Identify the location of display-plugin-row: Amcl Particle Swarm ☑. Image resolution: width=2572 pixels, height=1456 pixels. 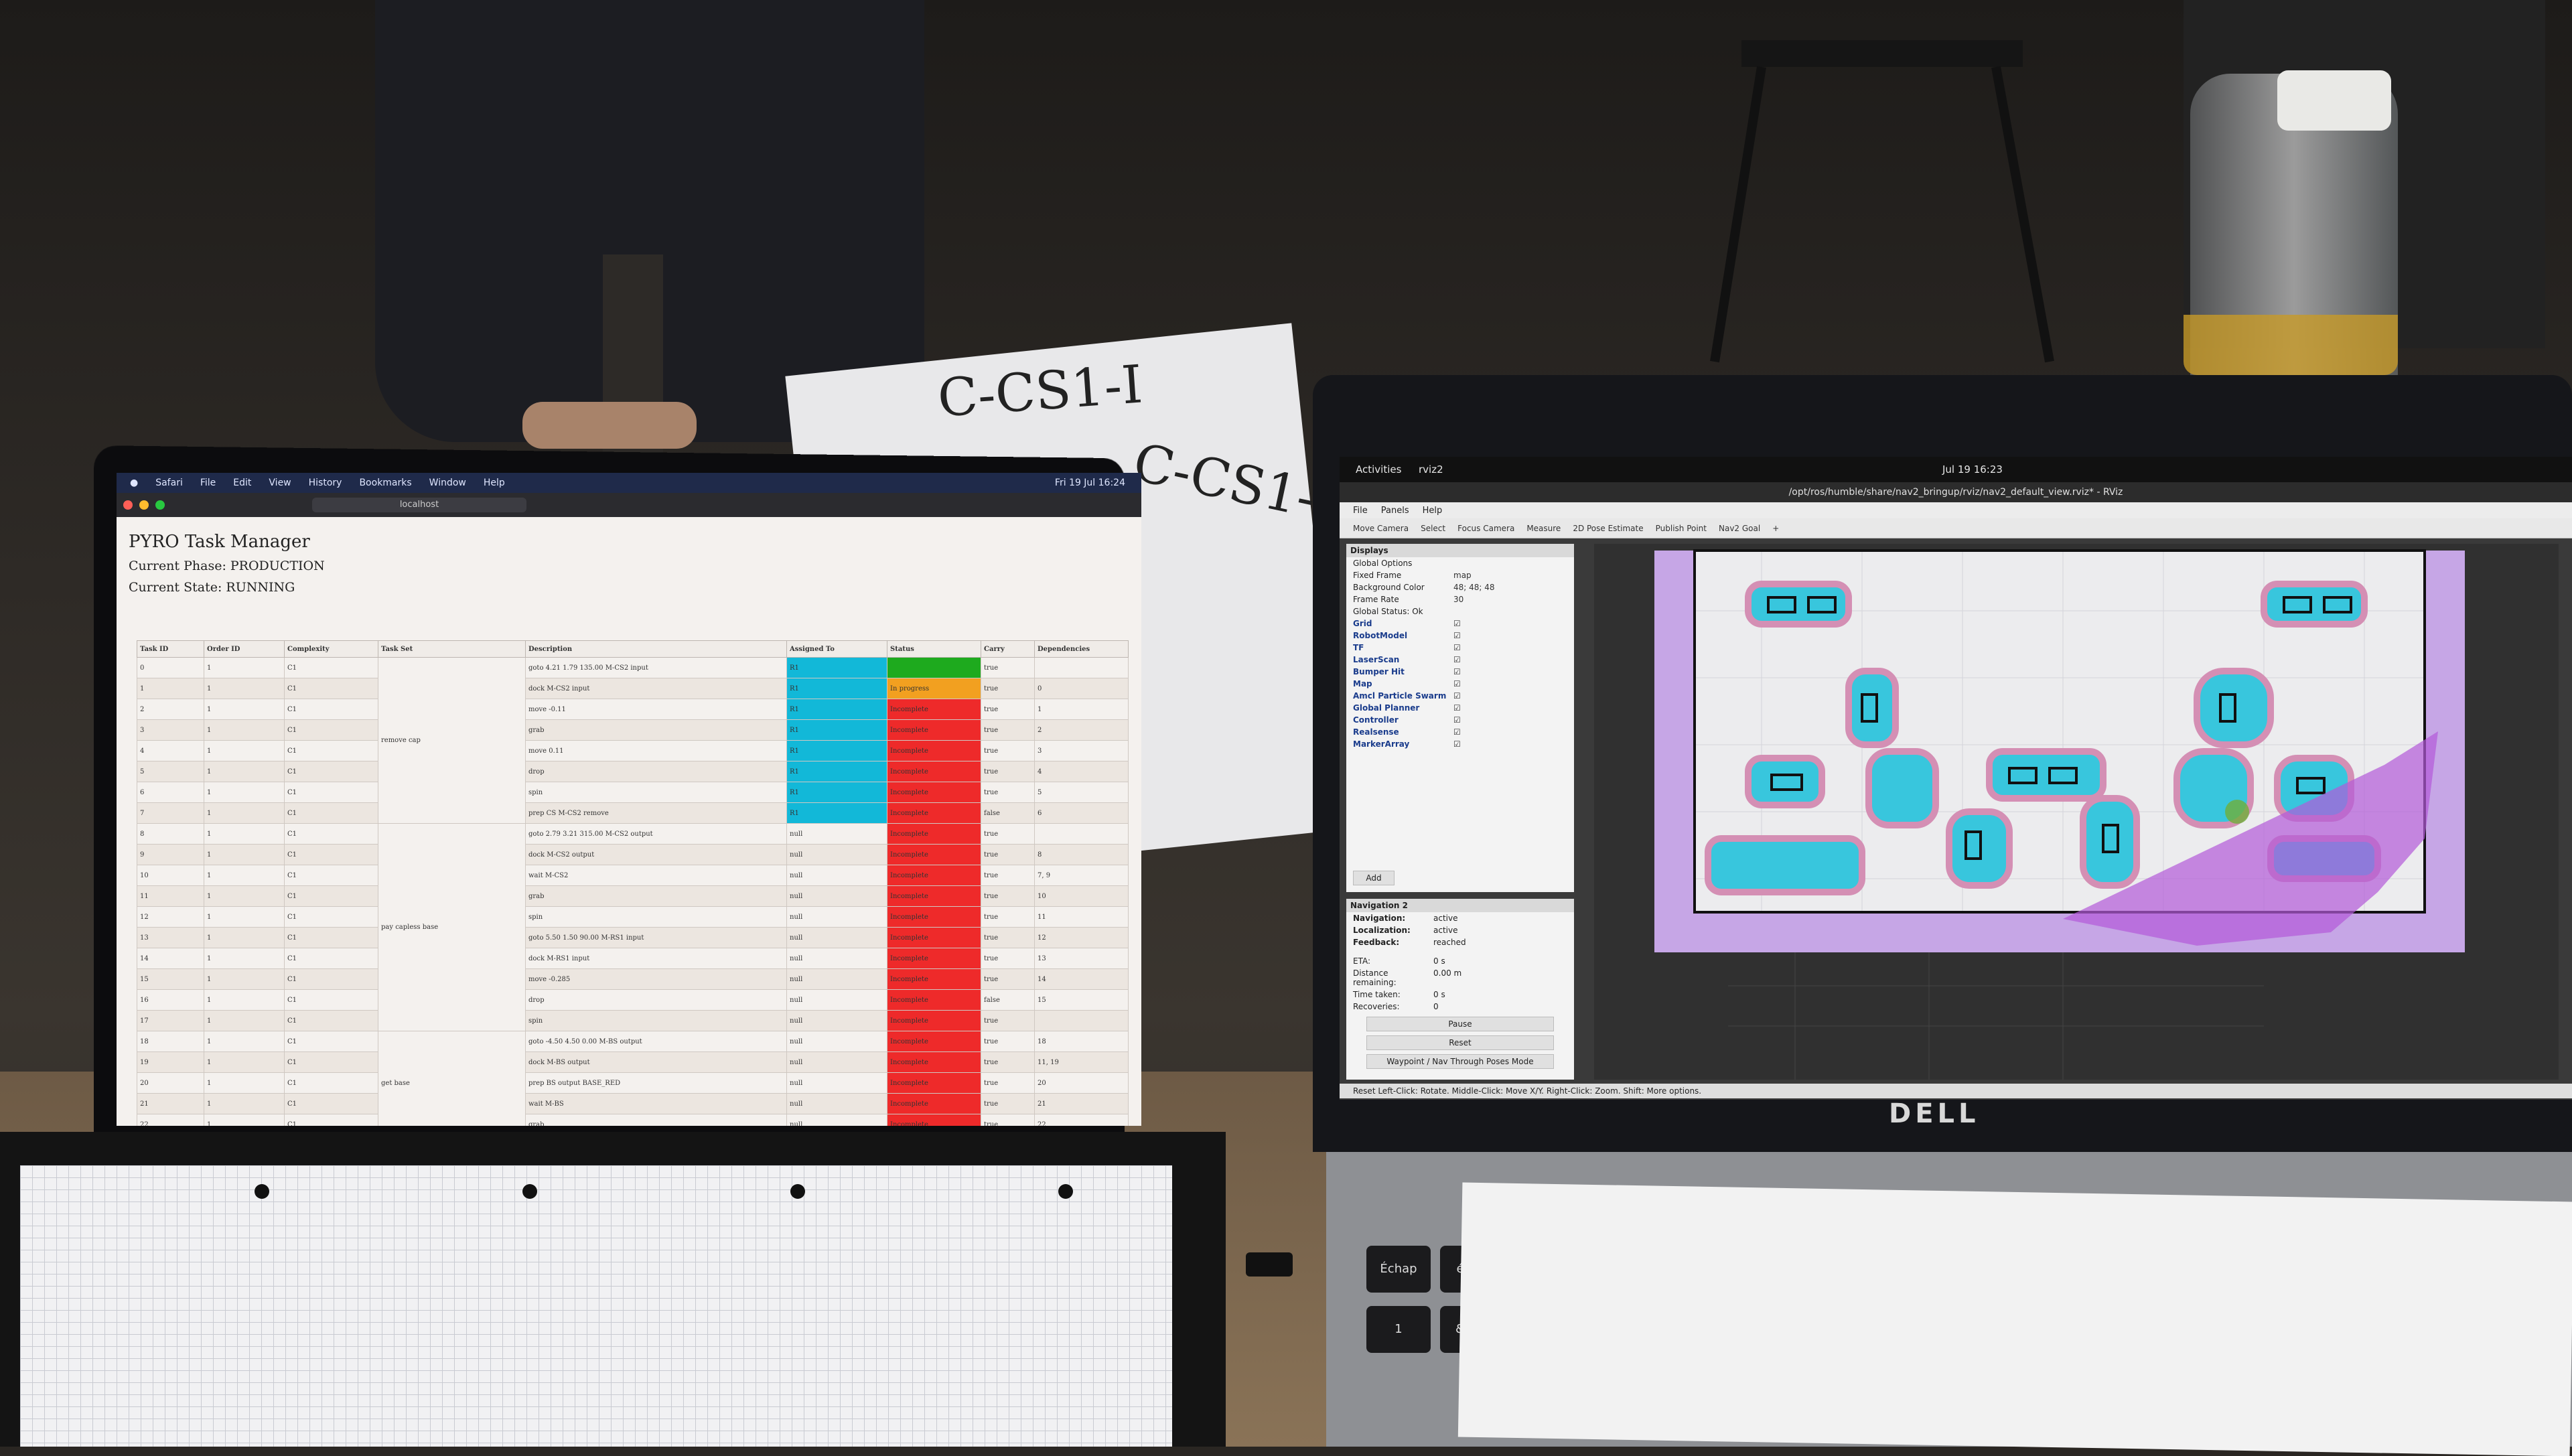
(1460, 696).